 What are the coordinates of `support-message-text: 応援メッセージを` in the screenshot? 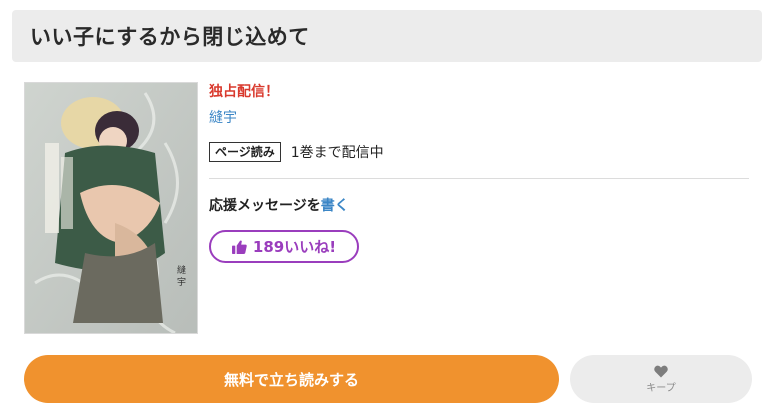 It's located at (265, 206).